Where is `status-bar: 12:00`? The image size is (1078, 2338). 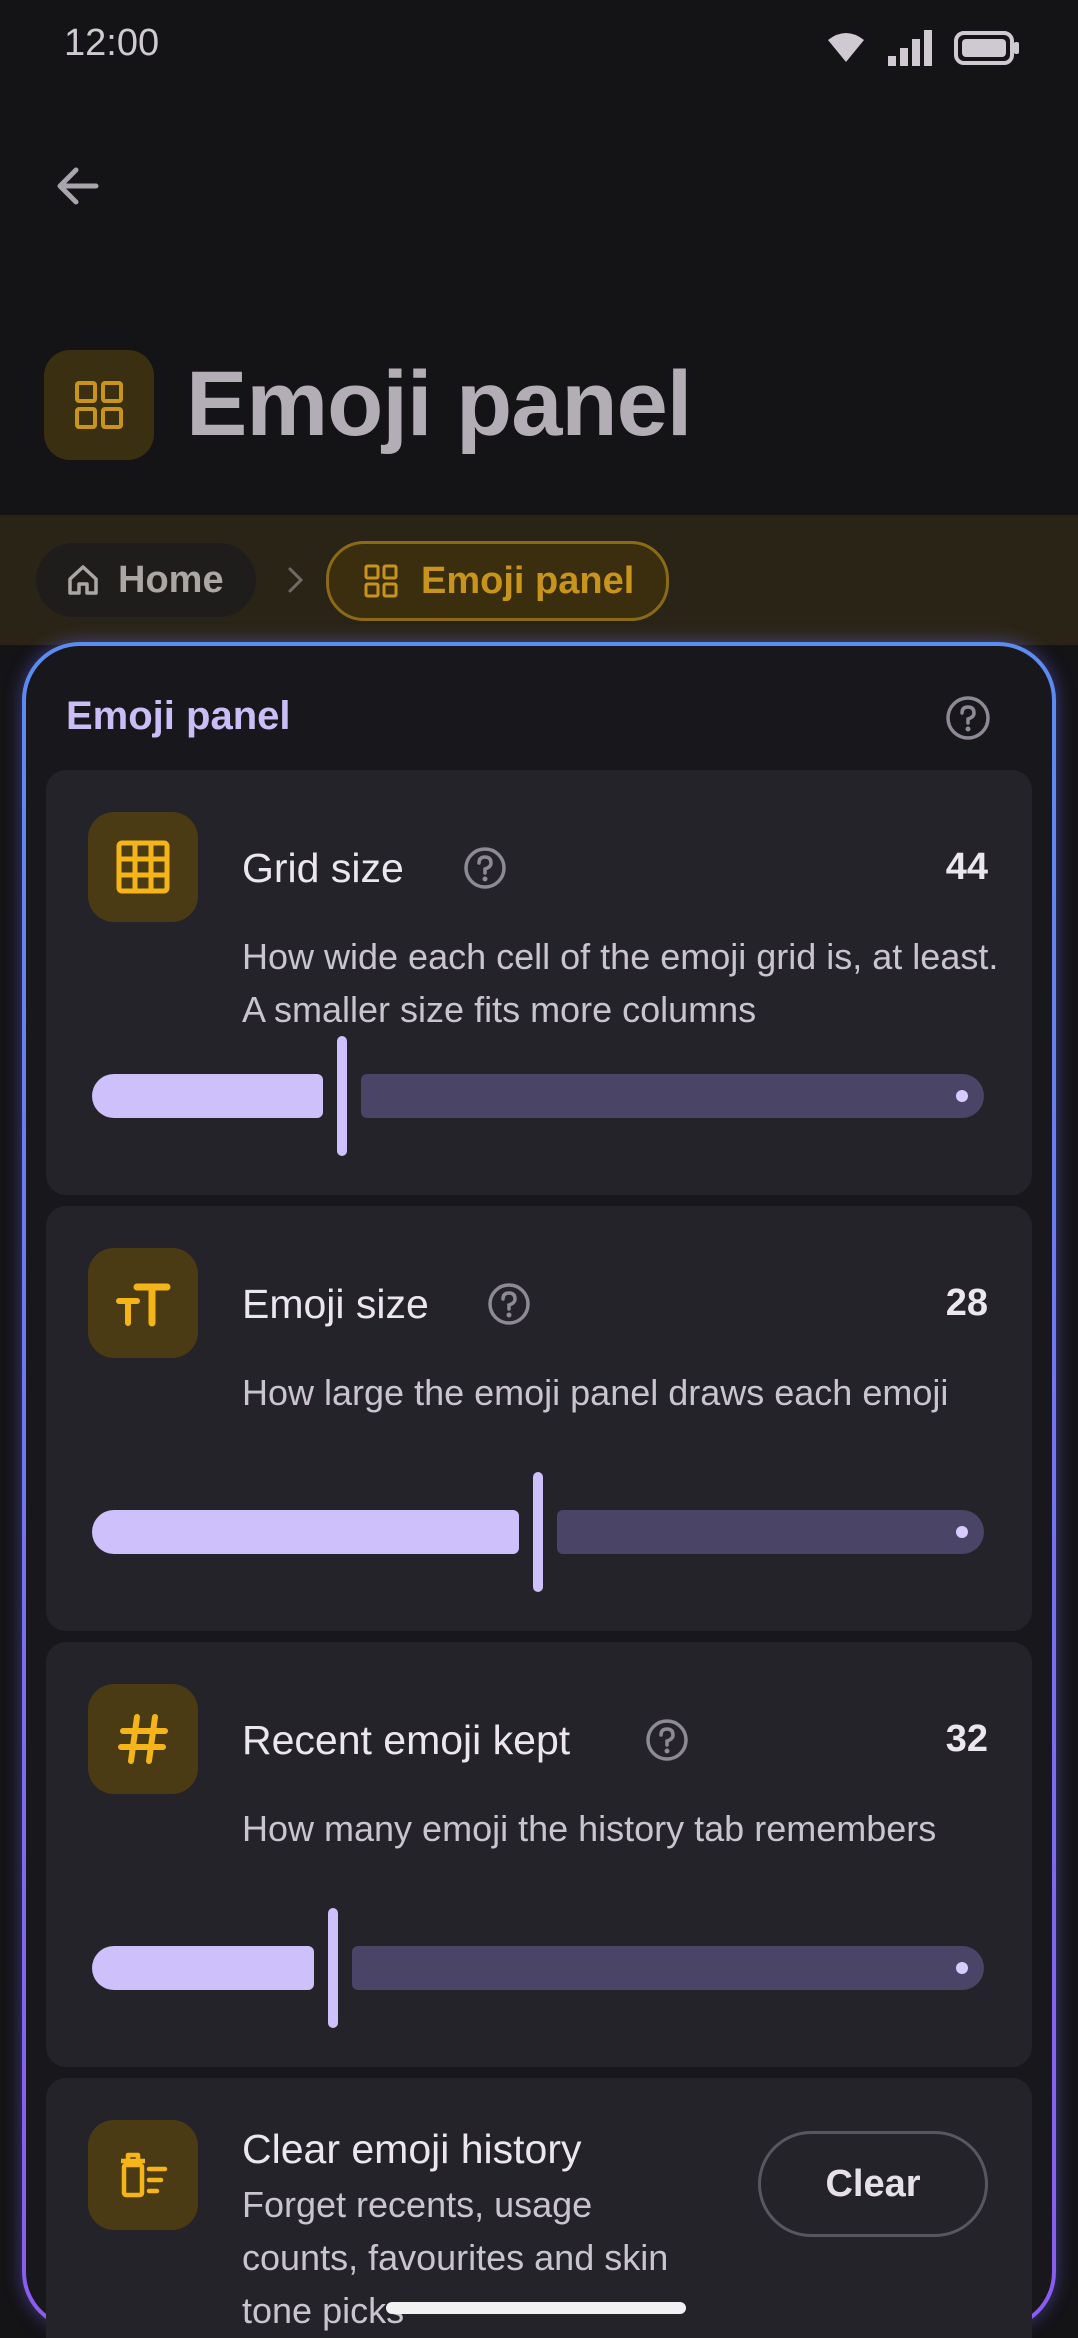 status-bar: 12:00 is located at coordinates (539, 48).